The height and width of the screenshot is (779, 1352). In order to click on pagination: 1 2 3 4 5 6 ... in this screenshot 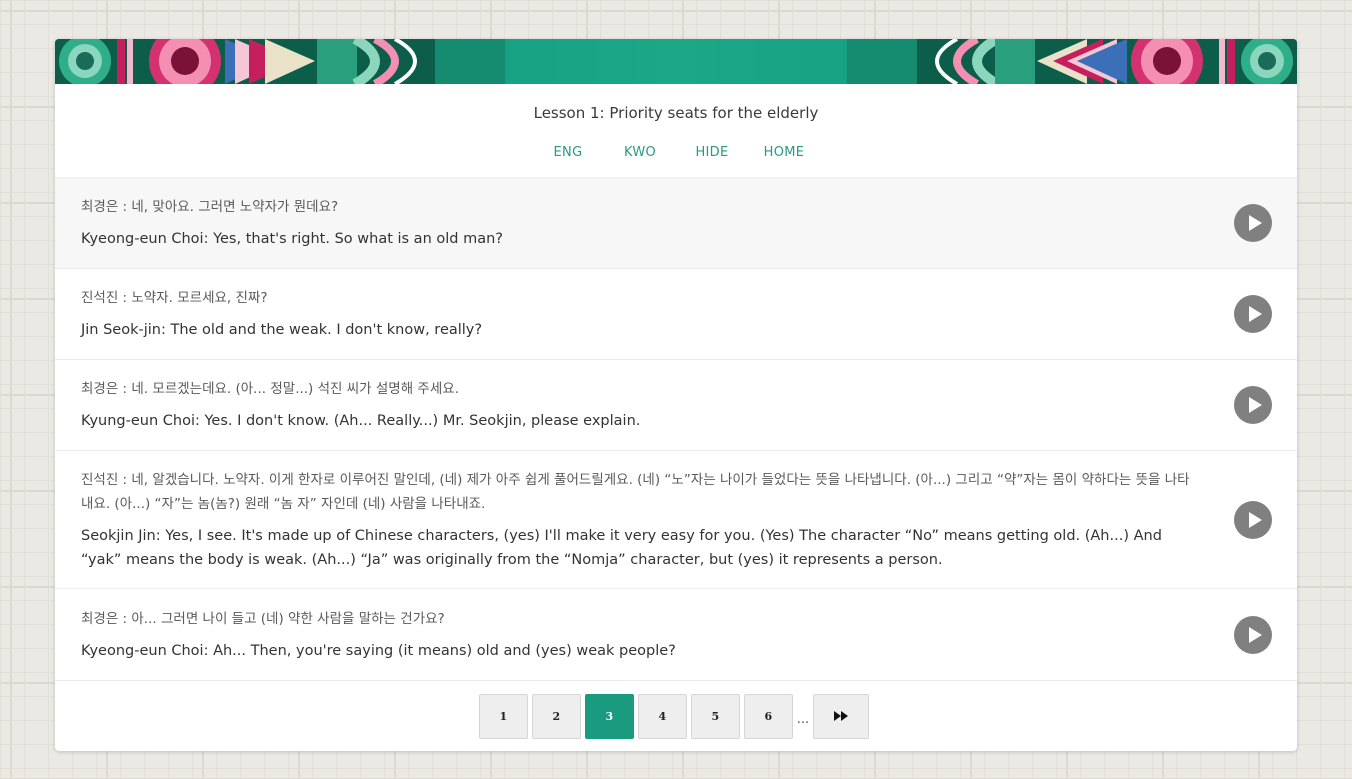, I will do `click(676, 716)`.